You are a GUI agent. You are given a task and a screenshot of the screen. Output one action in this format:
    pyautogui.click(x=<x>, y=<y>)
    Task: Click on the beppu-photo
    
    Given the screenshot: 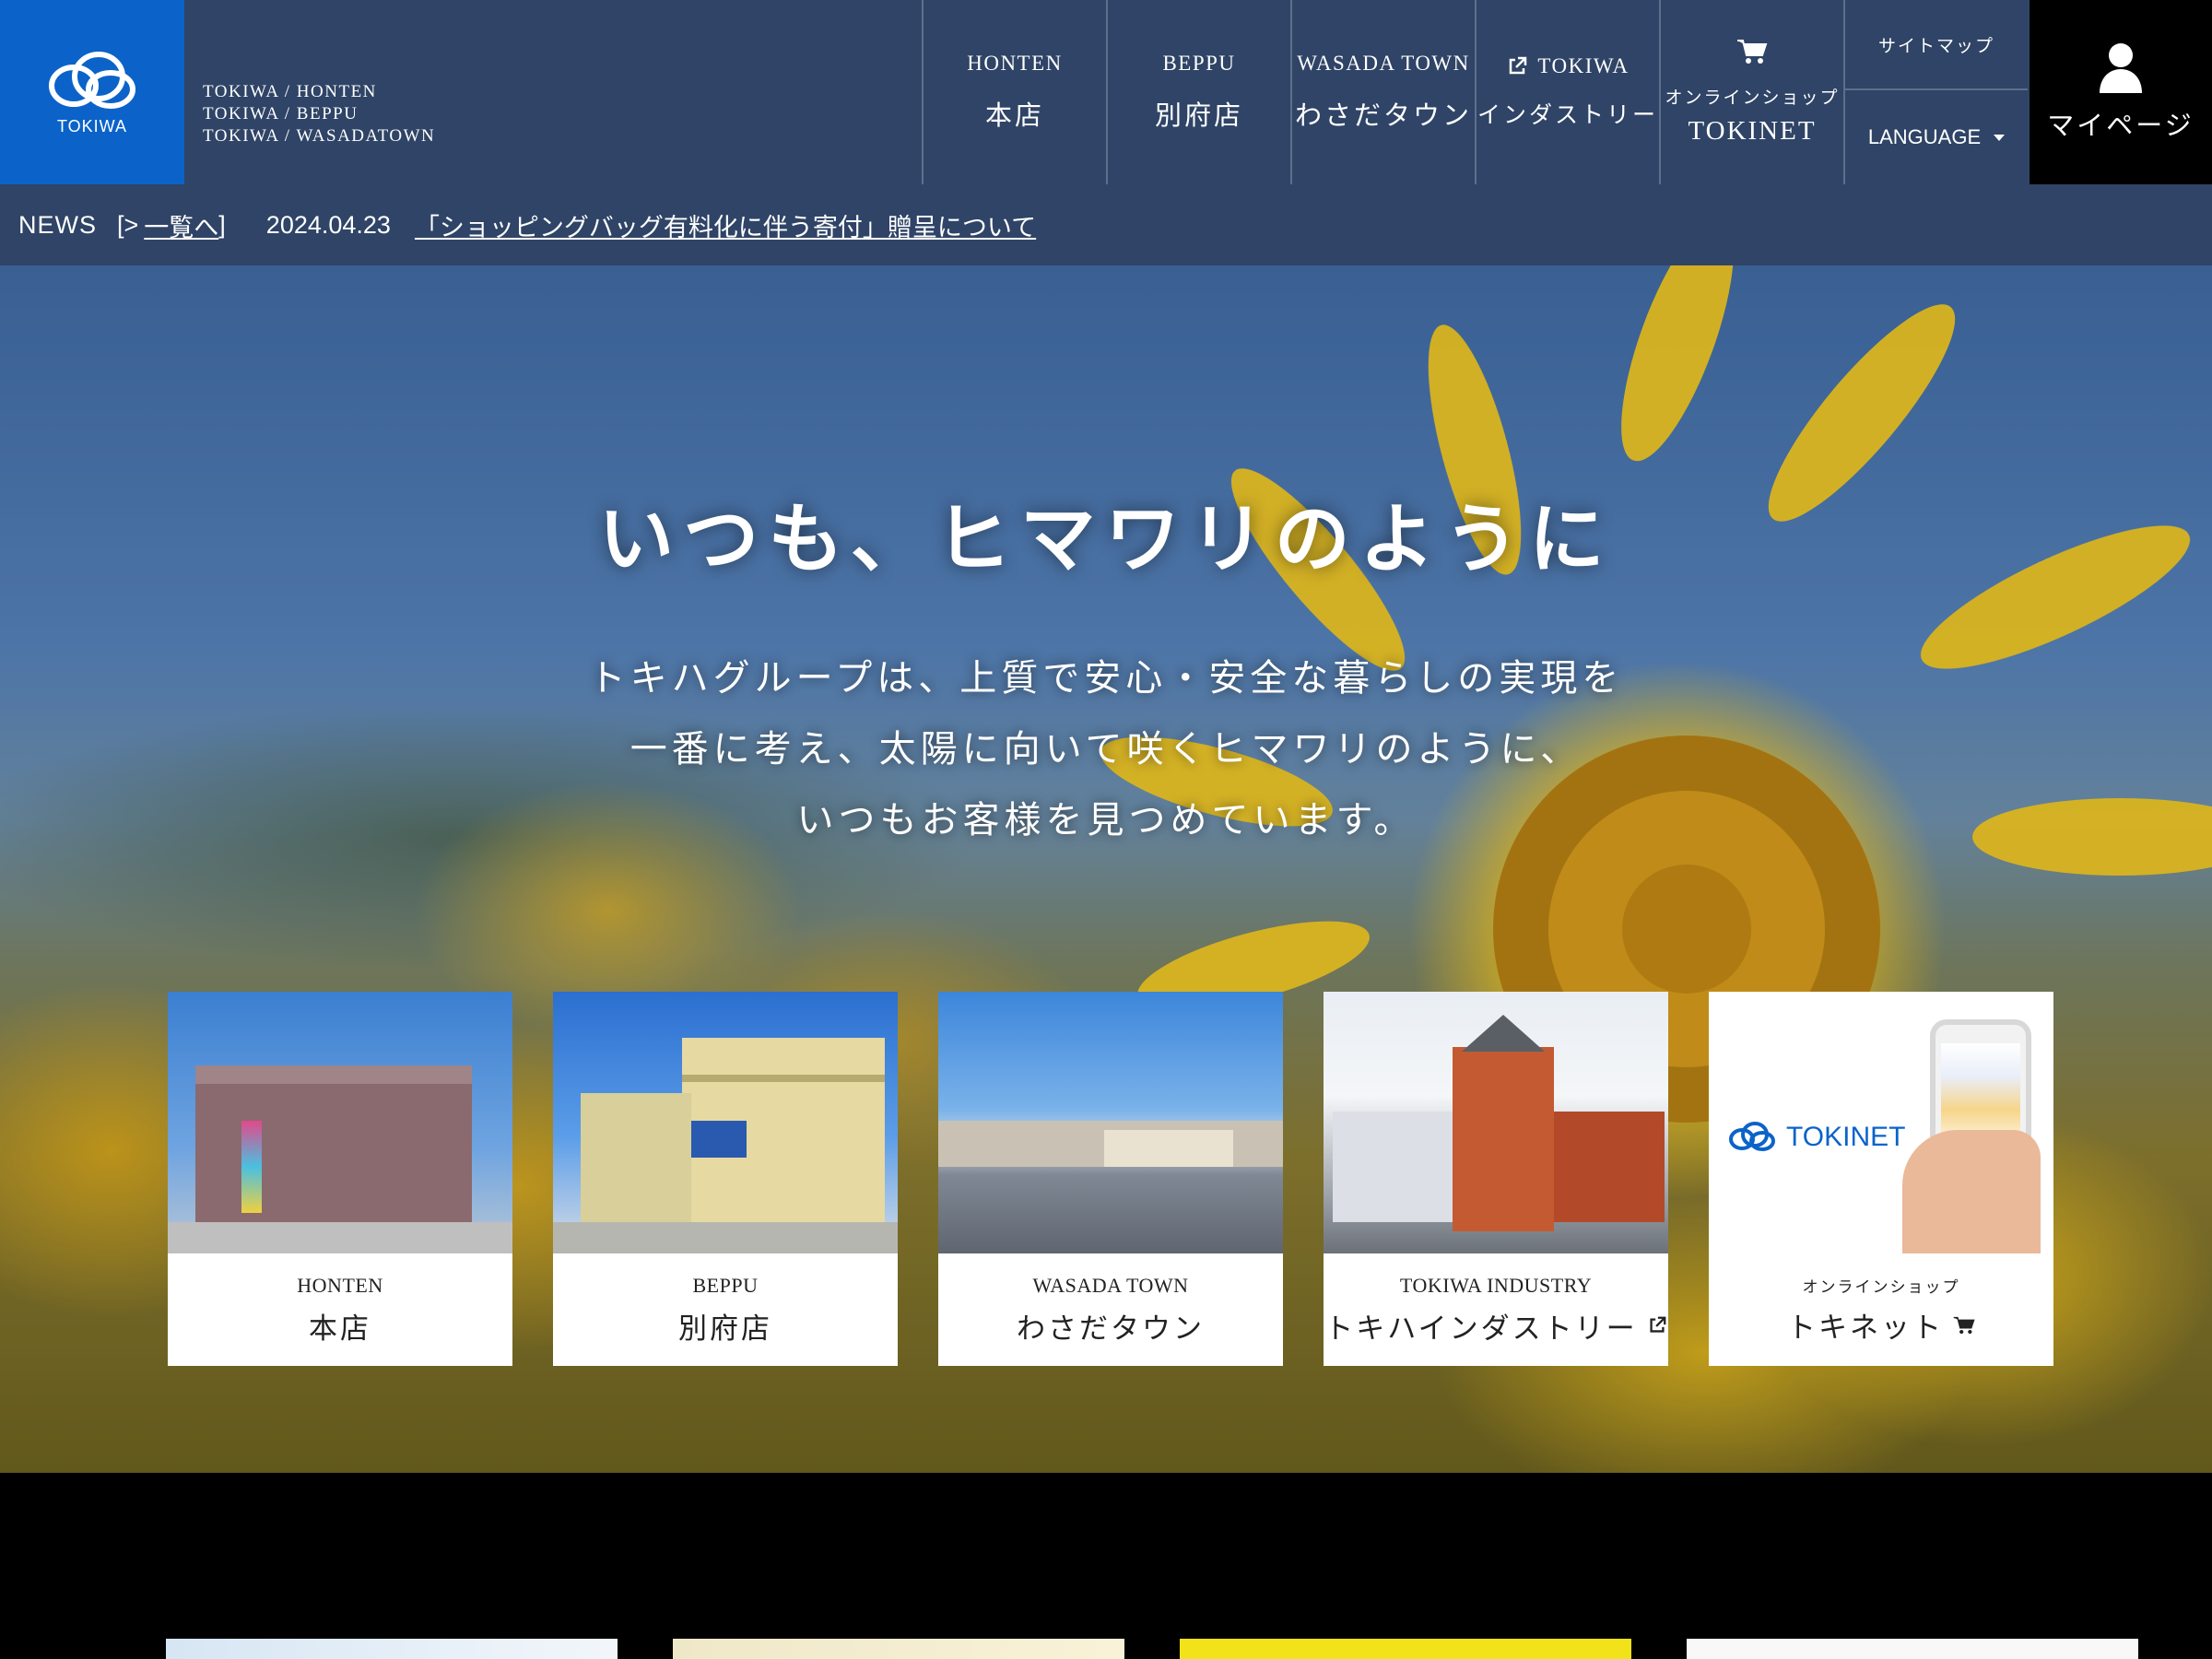 What is the action you would take?
    pyautogui.click(x=725, y=1122)
    